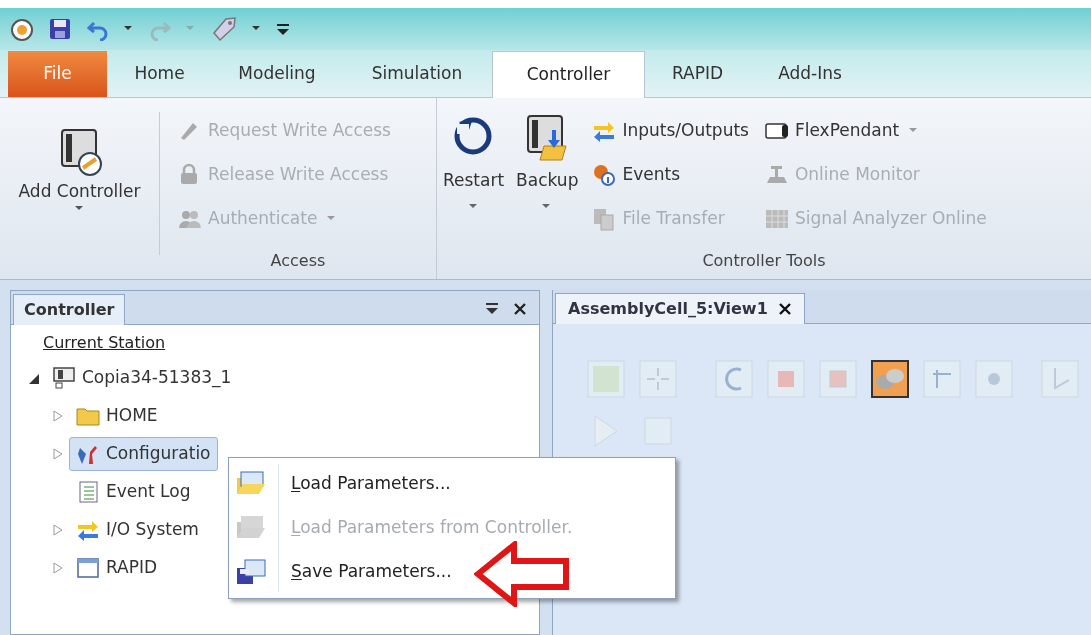 The height and width of the screenshot is (635, 1091). What do you see at coordinates (568, 74) in the screenshot?
I see `ribbon-tab: Controller` at bounding box center [568, 74].